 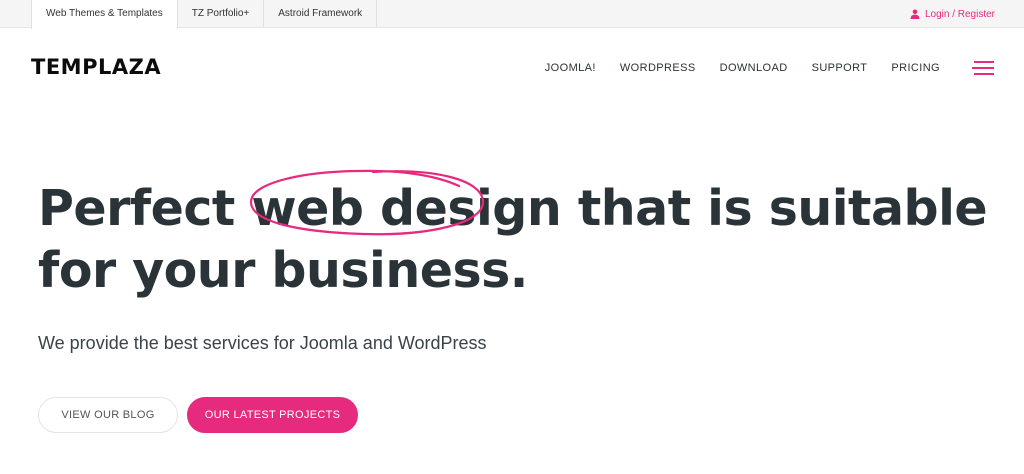 I want to click on user-icon, so click(x=915, y=14).